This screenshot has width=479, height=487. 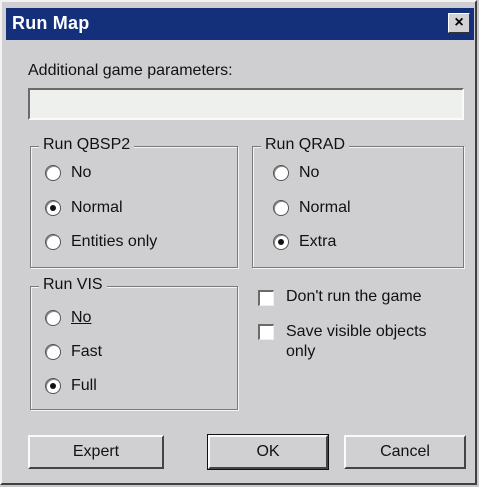 What do you see at coordinates (358, 202) in the screenshot?
I see `qrad-group: Run QRAD No Normal Extra` at bounding box center [358, 202].